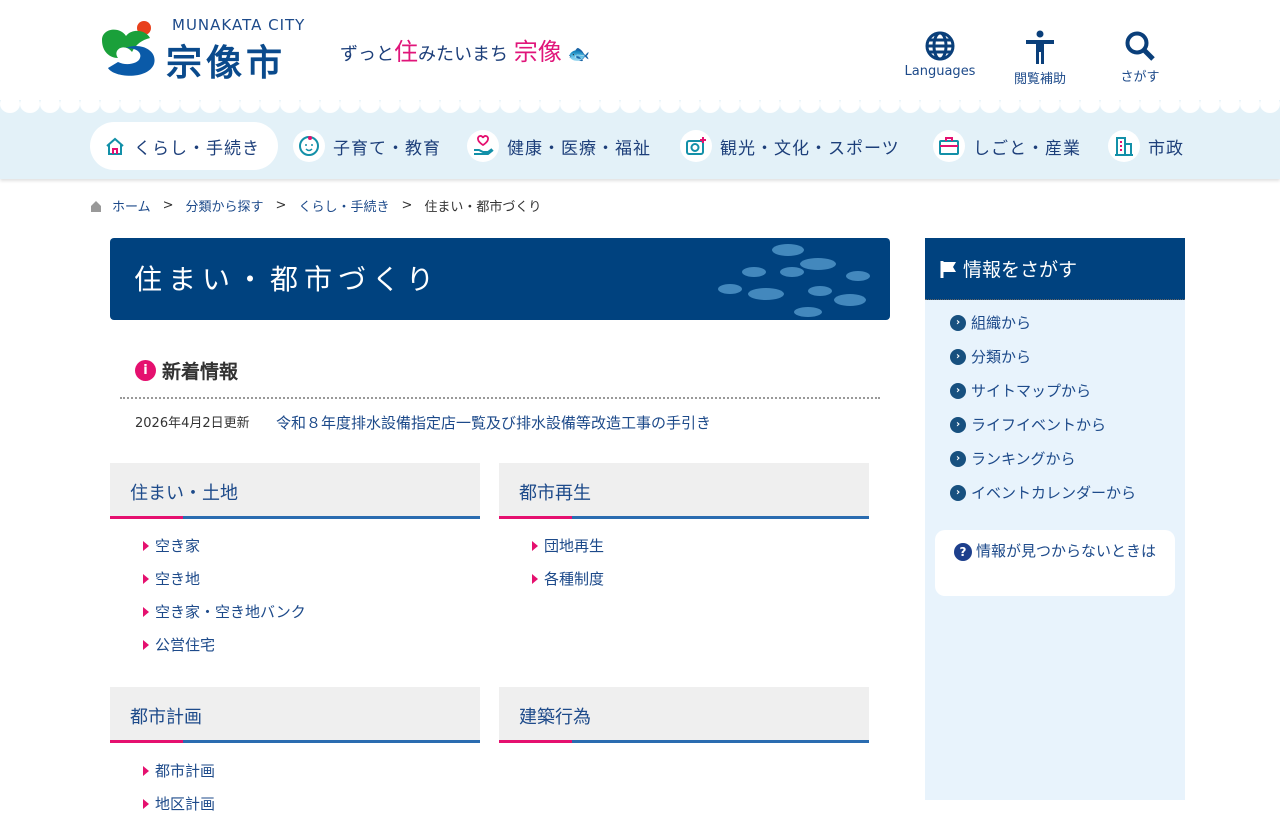  Describe the element at coordinates (1040, 47) in the screenshot. I see `accessibility-icon` at that location.